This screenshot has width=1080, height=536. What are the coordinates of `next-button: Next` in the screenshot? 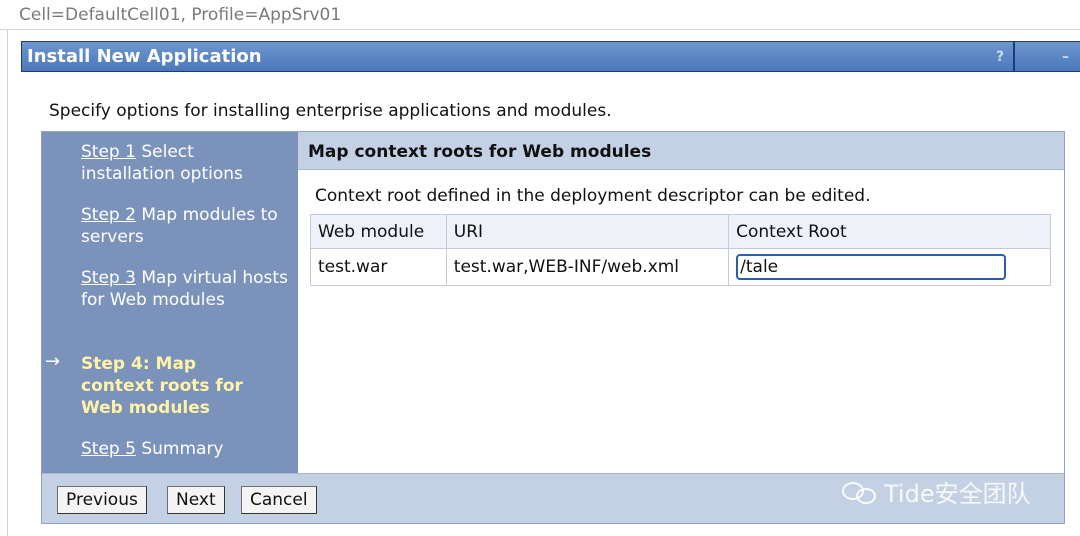 It's located at (196, 500).